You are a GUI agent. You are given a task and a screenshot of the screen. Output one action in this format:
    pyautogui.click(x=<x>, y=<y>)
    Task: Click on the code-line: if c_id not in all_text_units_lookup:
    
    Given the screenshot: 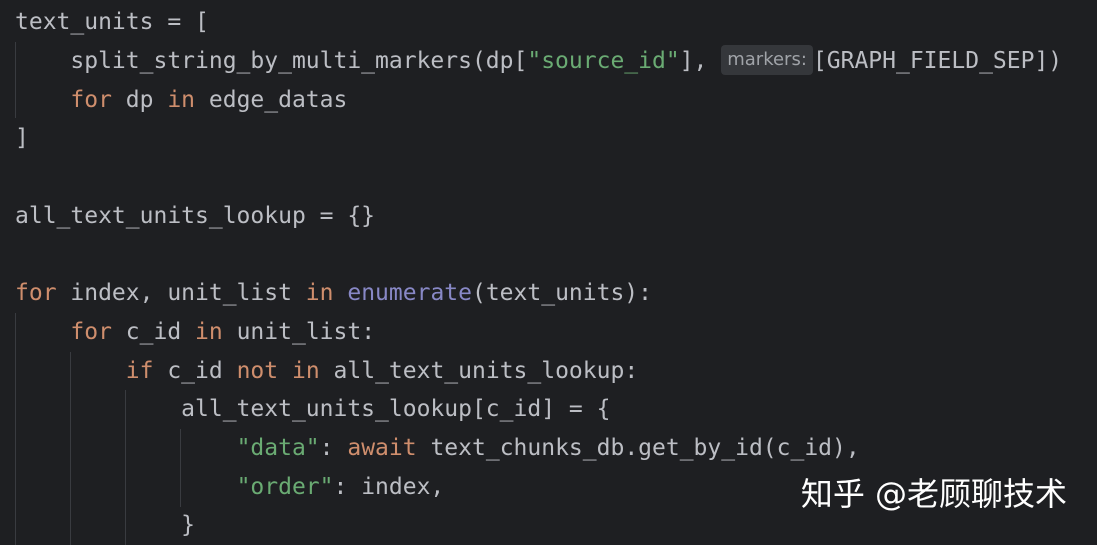 What is the action you would take?
    pyautogui.click(x=326, y=371)
    